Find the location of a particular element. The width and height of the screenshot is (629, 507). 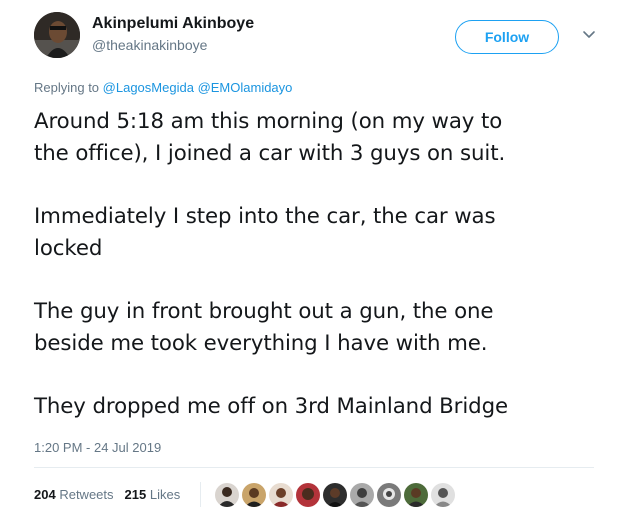

display-name: Akinpelumi Akinboye is located at coordinates (173, 24).